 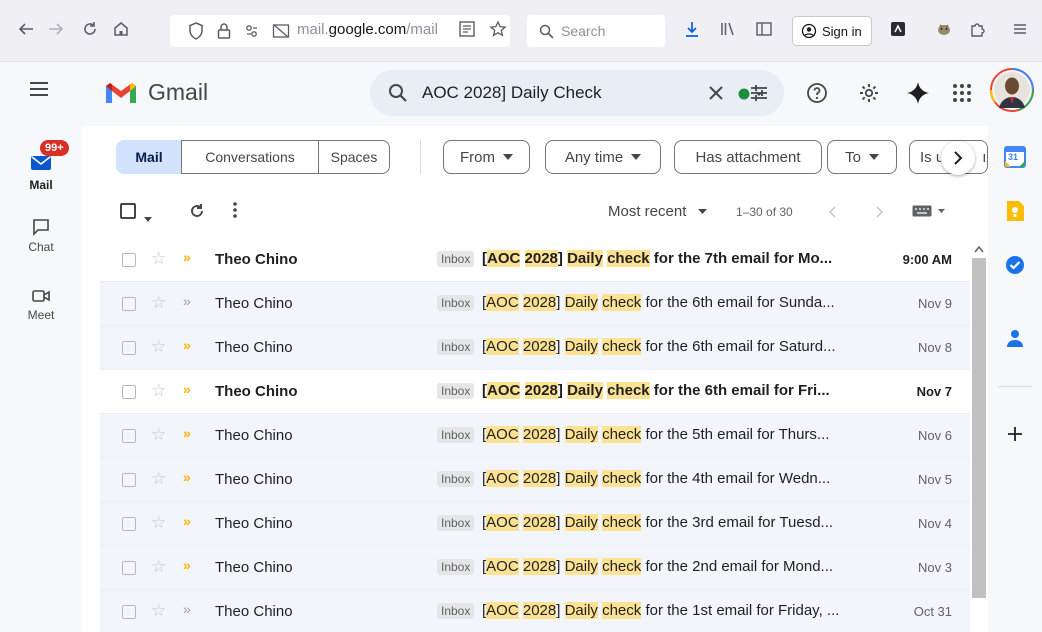 What do you see at coordinates (944, 29) in the screenshot?
I see `extension-animal-icon` at bounding box center [944, 29].